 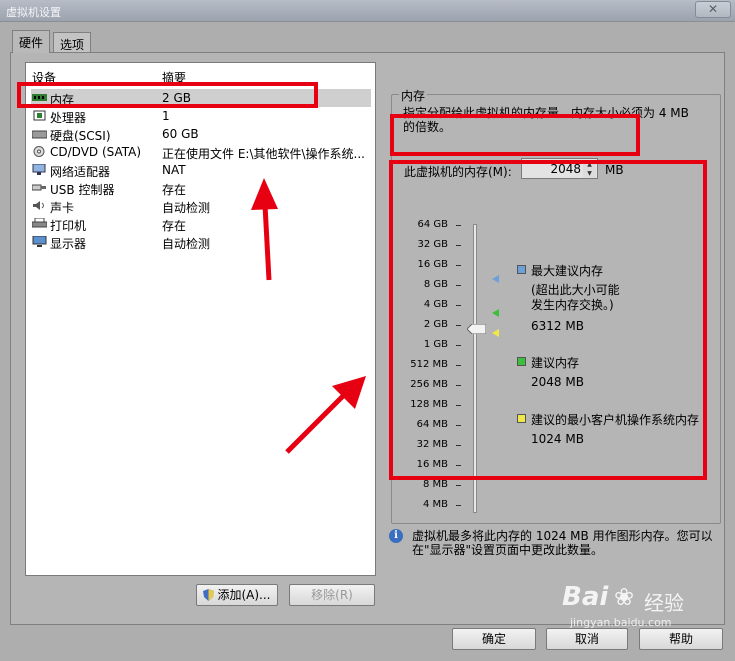 What do you see at coordinates (68, 244) in the screenshot?
I see `device-name: 显示器` at bounding box center [68, 244].